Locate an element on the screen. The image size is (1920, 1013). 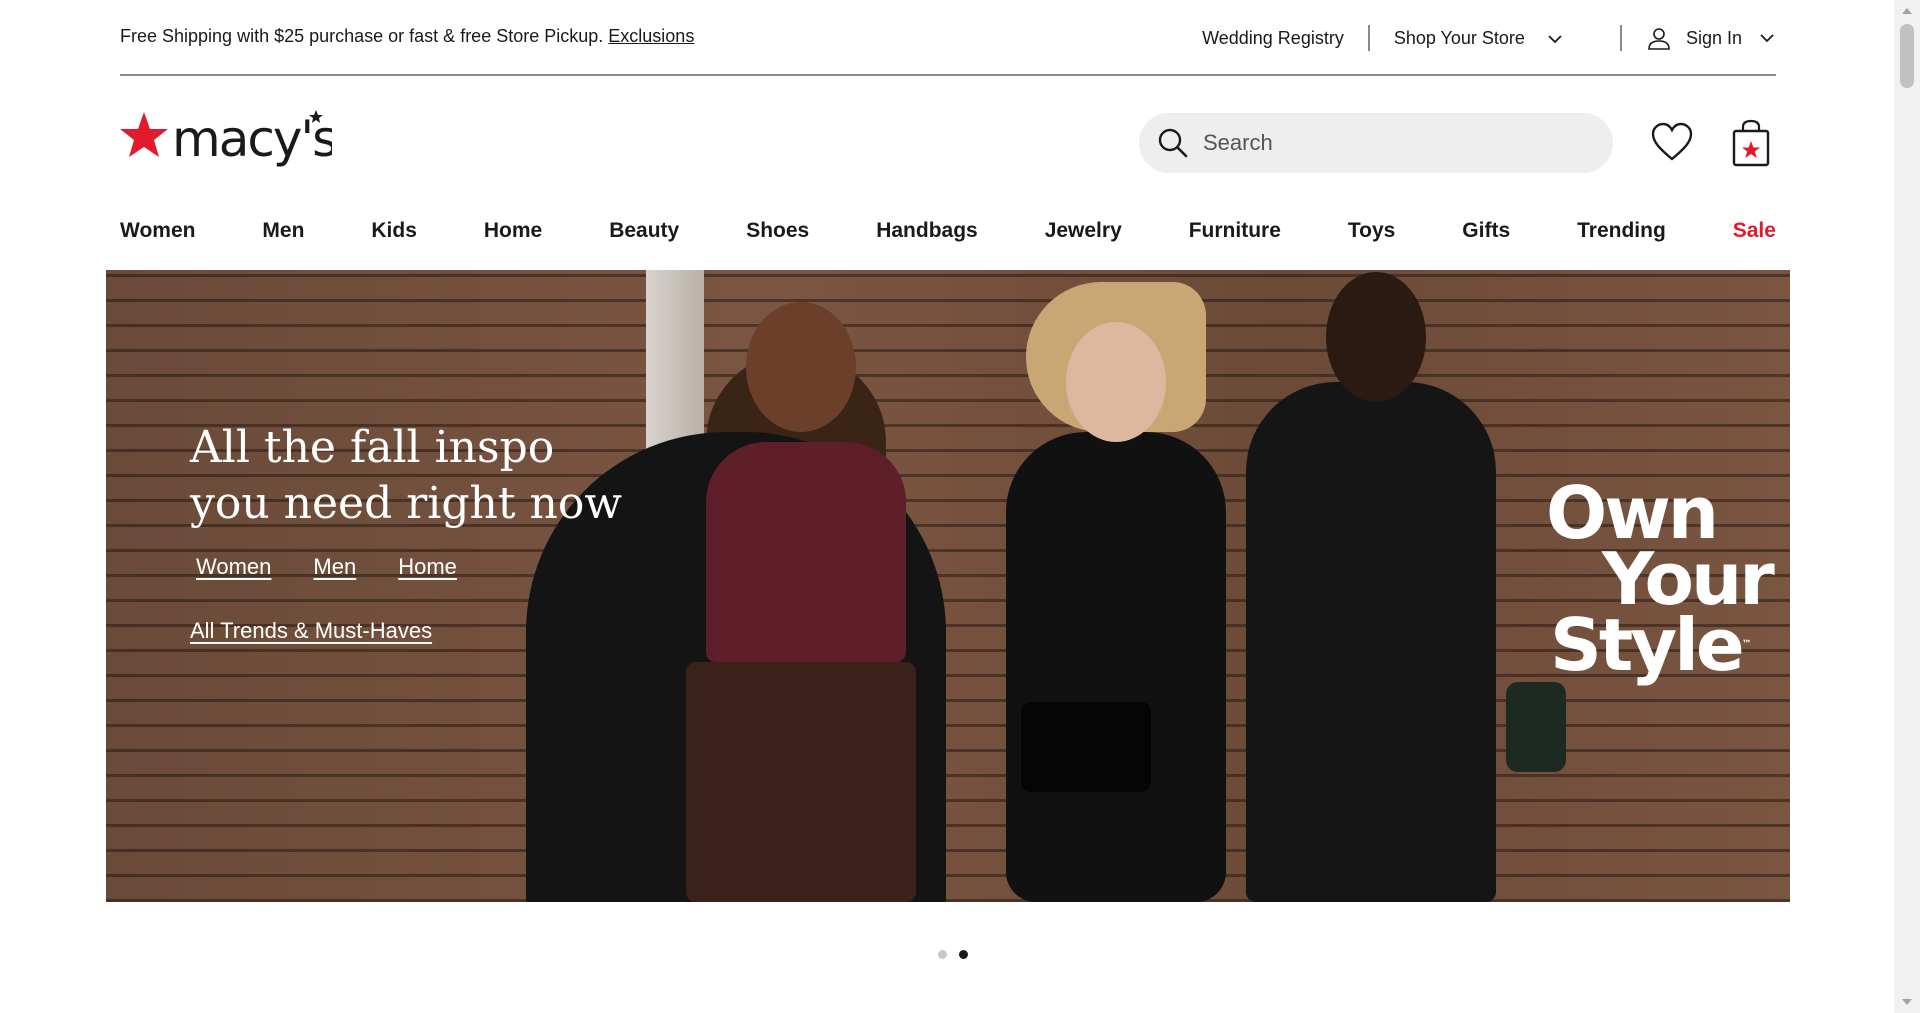
shop-your-store-dropdown: Shop Your Store is located at coordinates (1479, 38).